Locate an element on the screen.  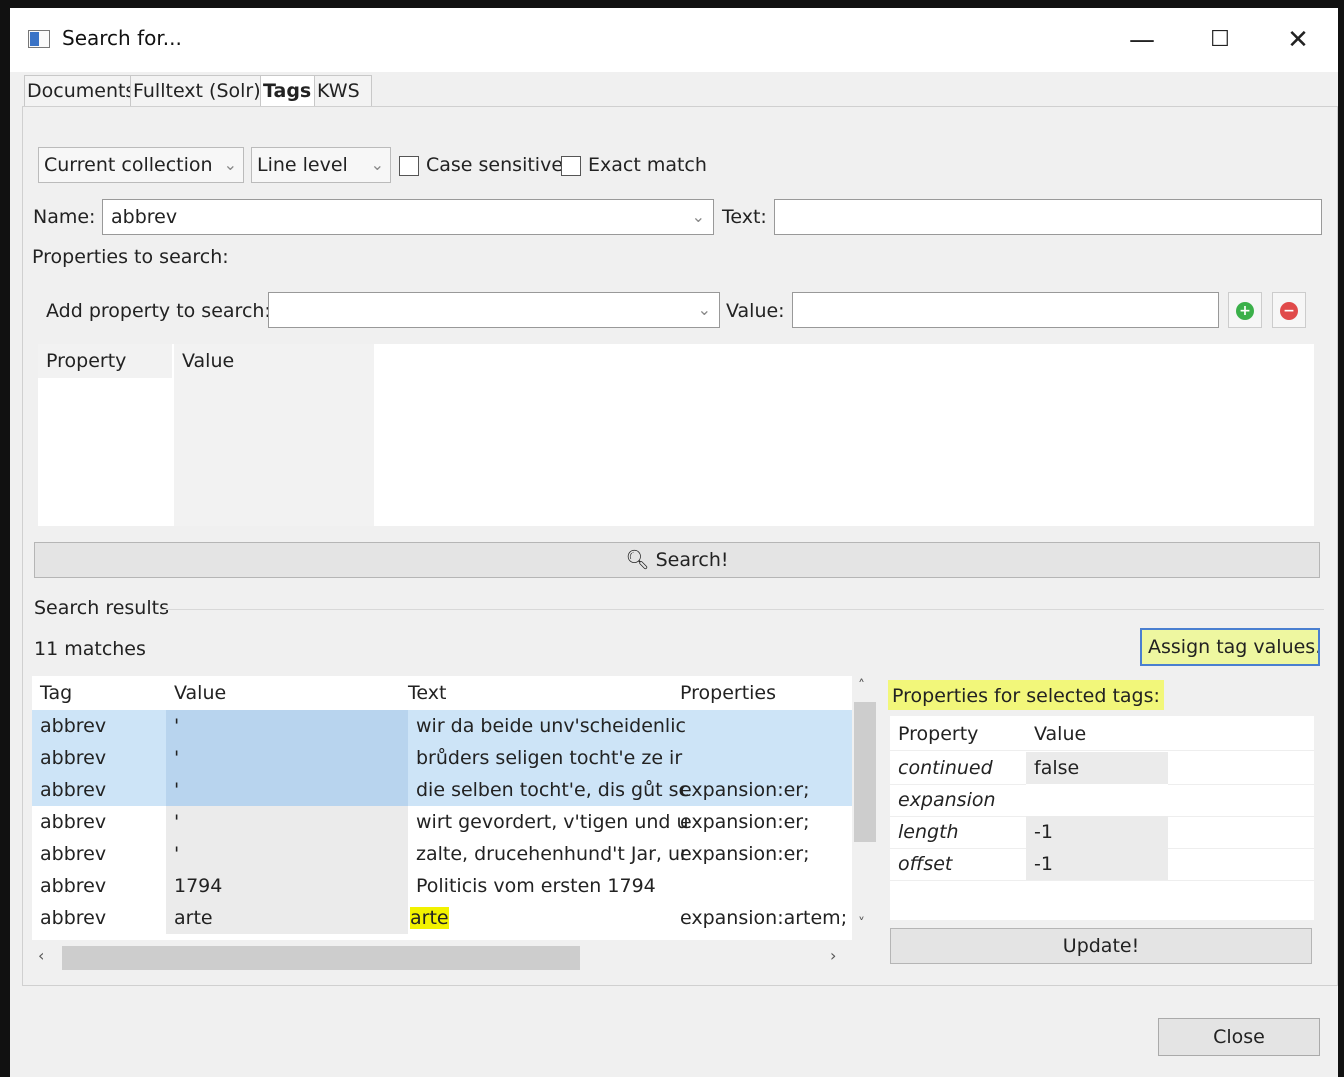
table-row: abbrev 1794 Politicis vom ersten 1794 is located at coordinates (442, 886).